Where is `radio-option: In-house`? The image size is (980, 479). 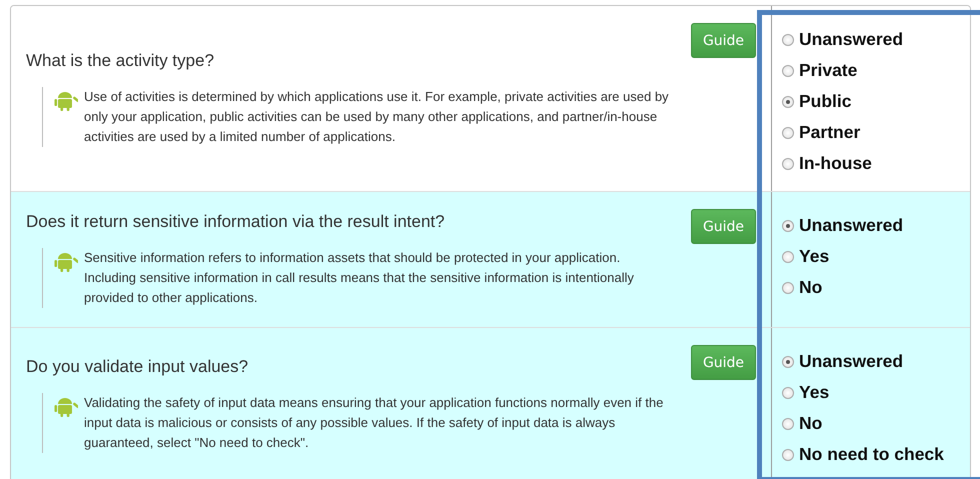 radio-option: In-house is located at coordinates (827, 163).